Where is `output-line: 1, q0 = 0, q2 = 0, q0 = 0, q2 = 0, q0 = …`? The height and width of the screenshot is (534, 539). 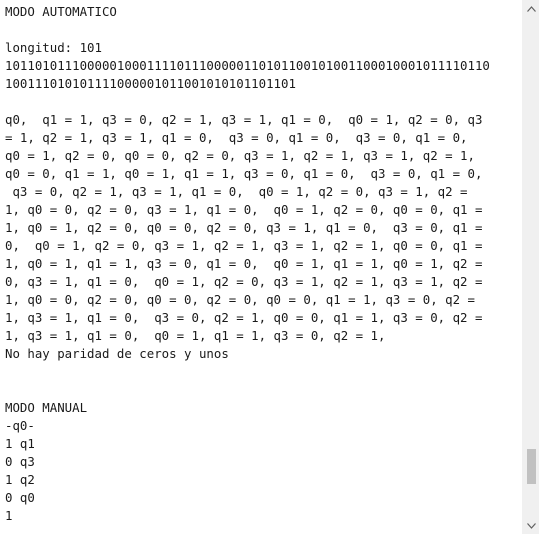 output-line: 1, q0 = 0, q2 = 0, q0 = 0, q2 = 0, q0 = … is located at coordinates (240, 299).